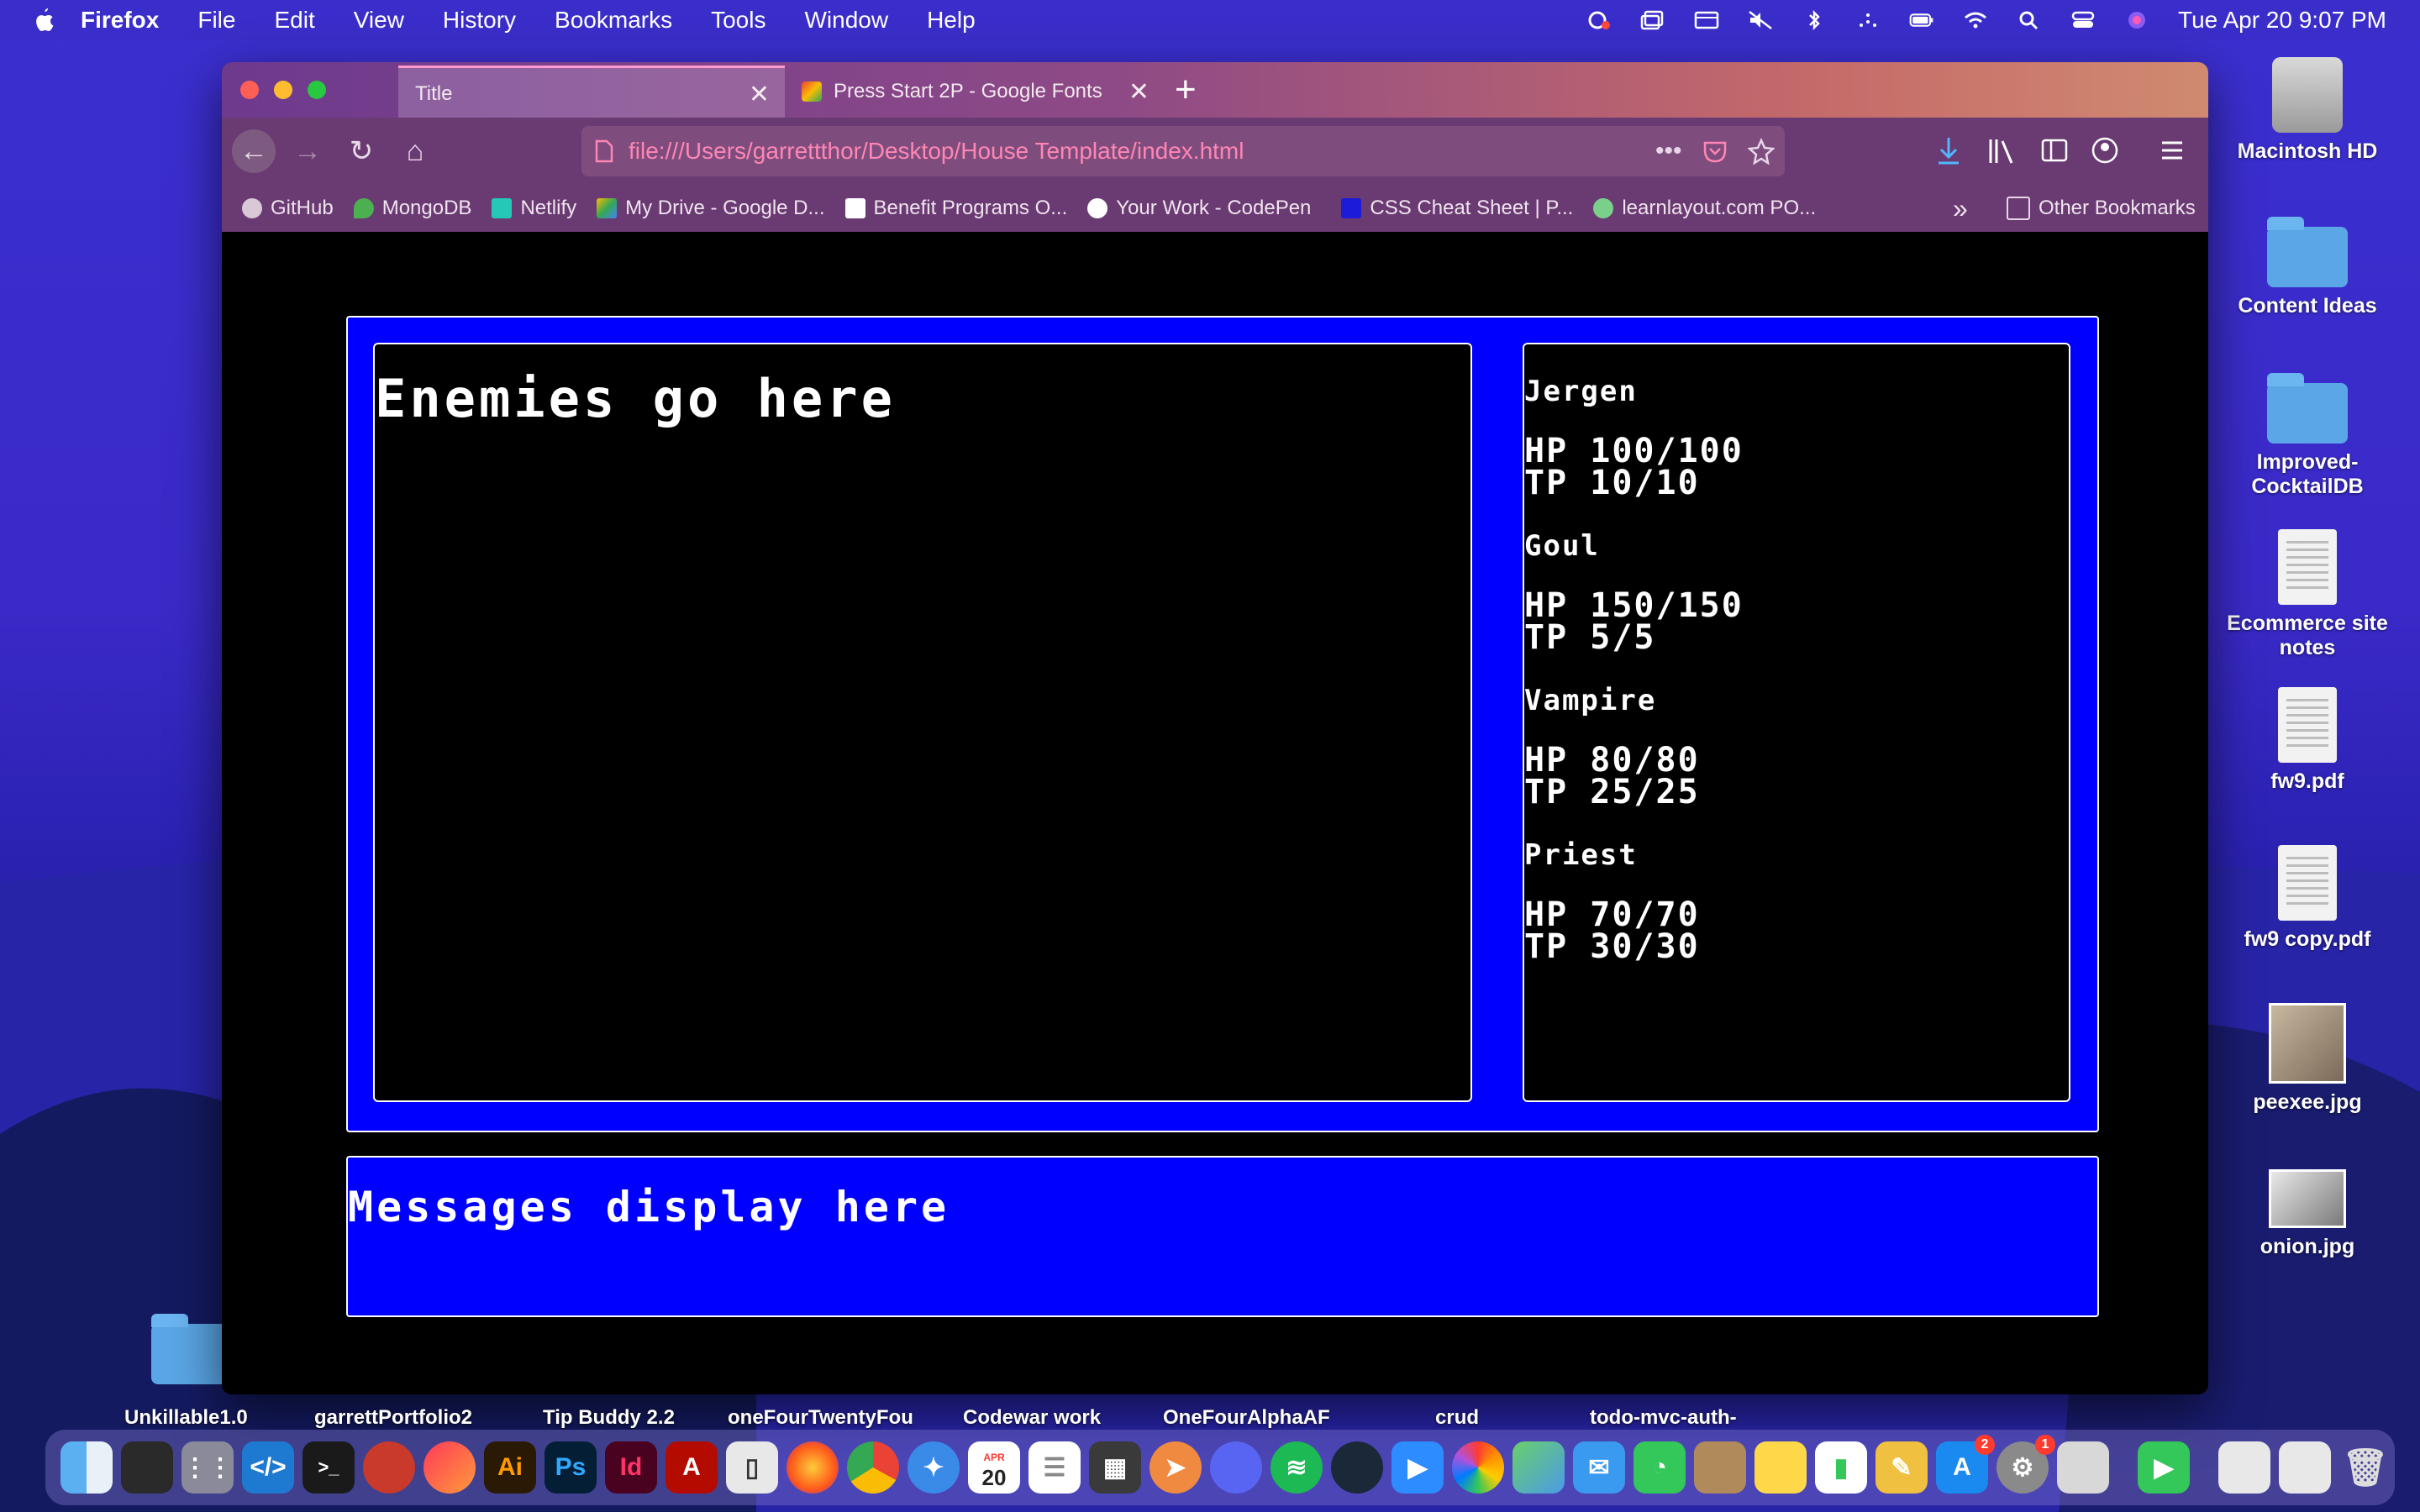 The image size is (2420, 1512). What do you see at coordinates (120, 20) in the screenshot?
I see `menu-app-firefox: Firefox` at bounding box center [120, 20].